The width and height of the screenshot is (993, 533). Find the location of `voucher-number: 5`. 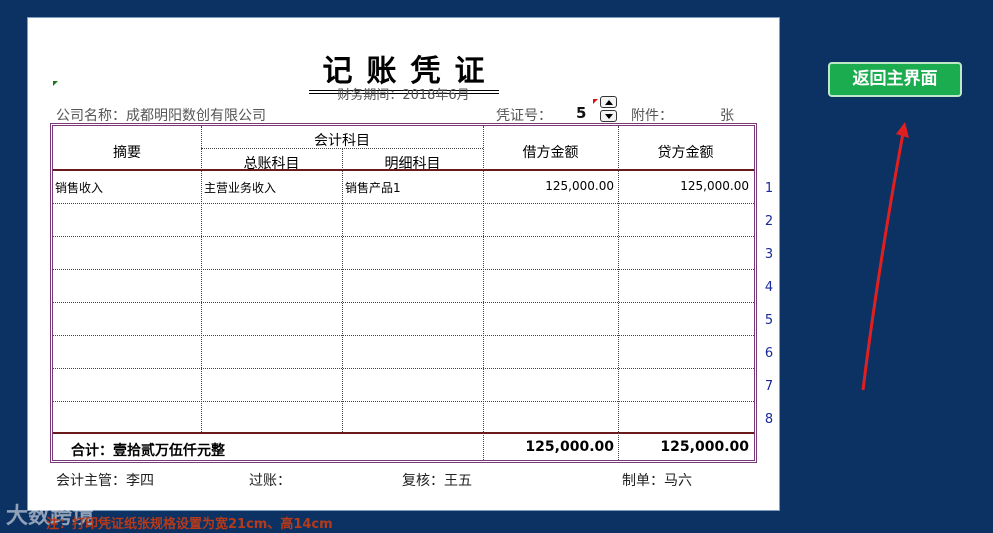

voucher-number: 5 is located at coordinates (581, 113).